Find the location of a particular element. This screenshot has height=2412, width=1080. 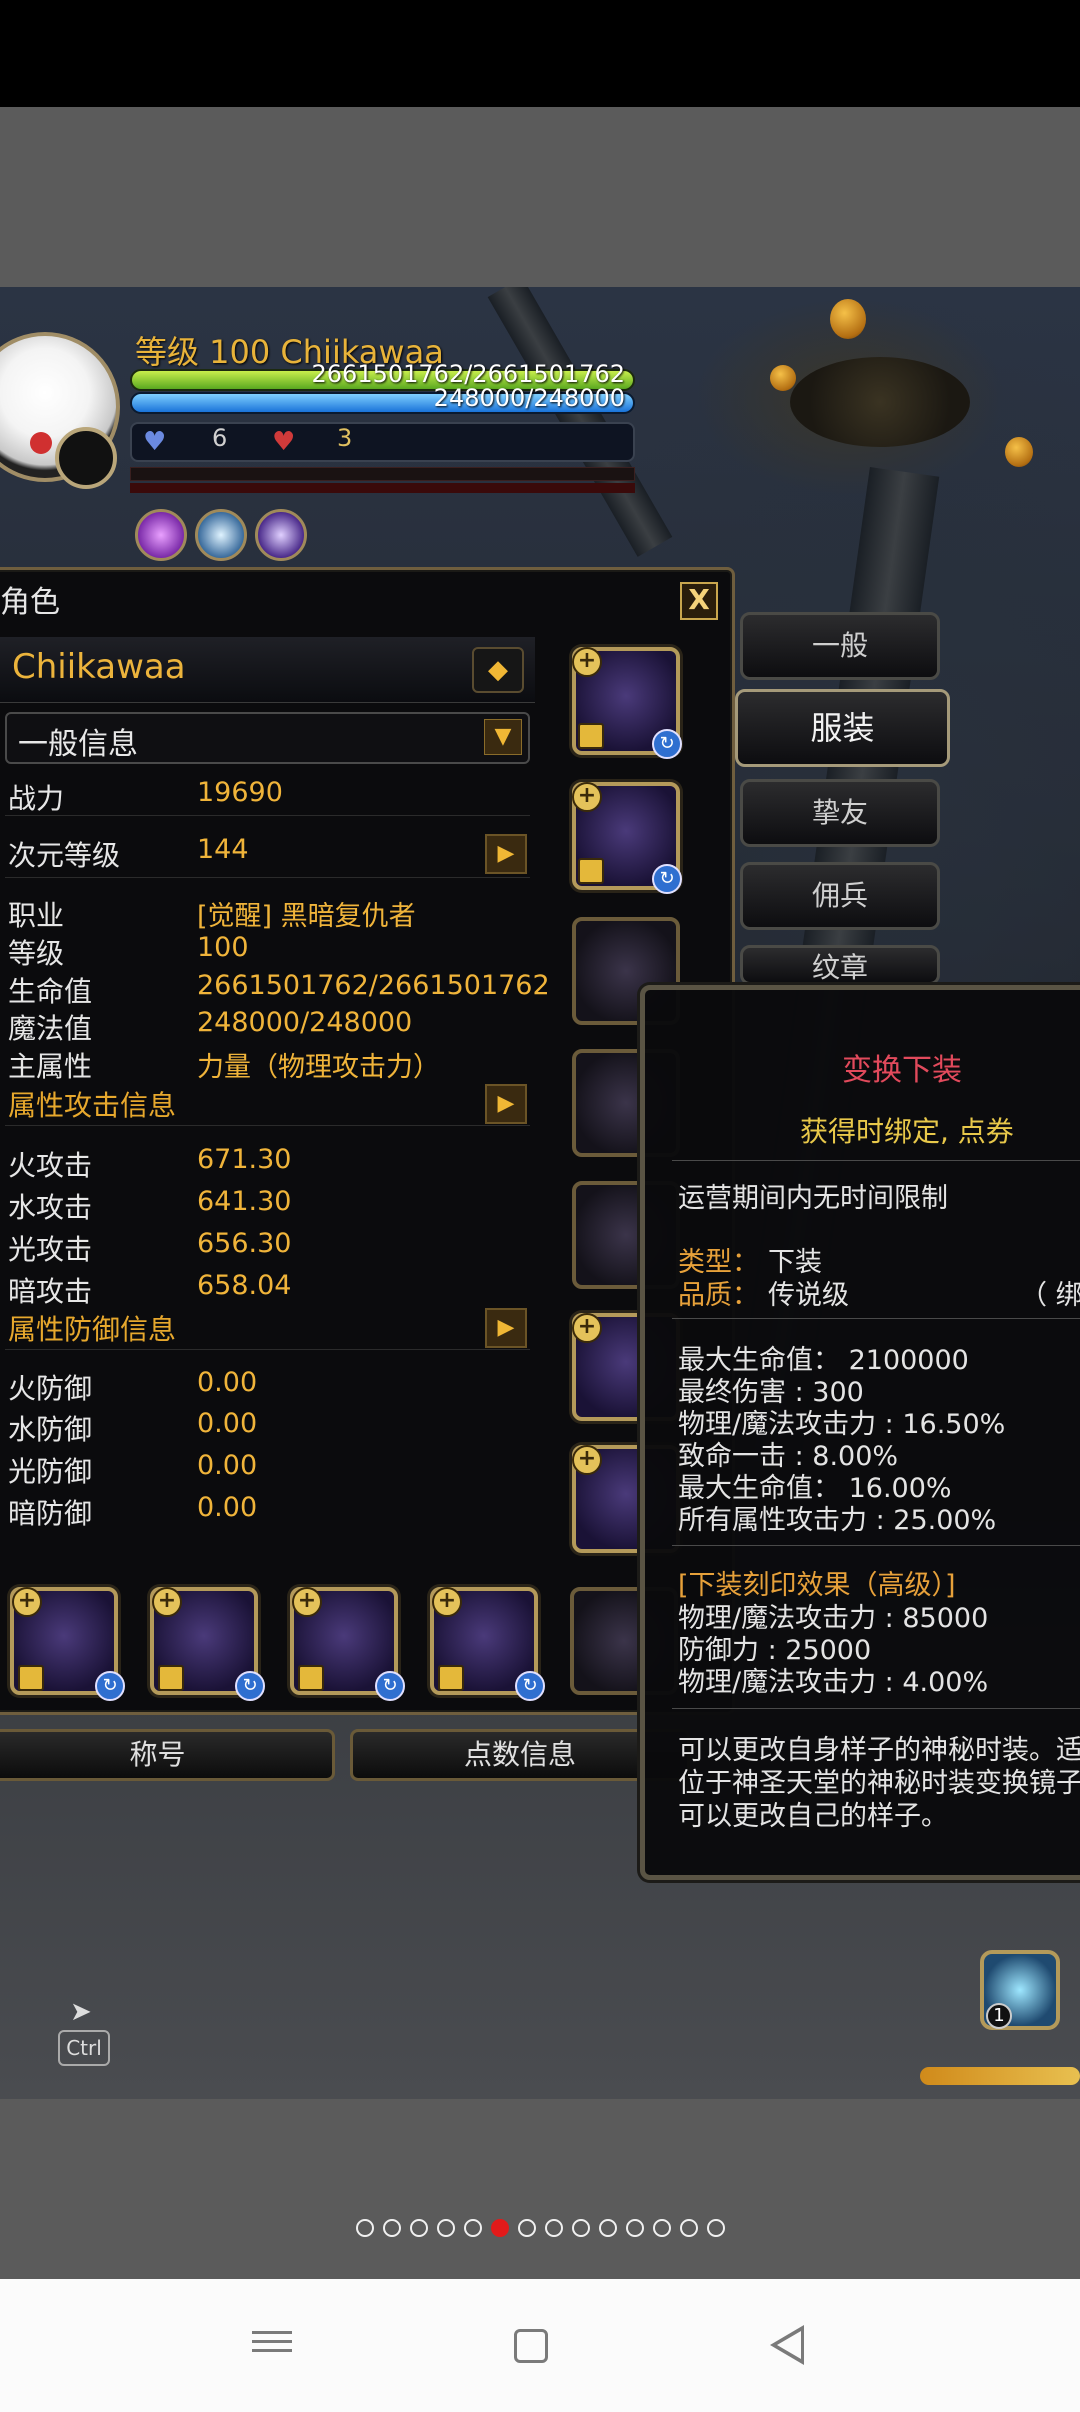

quality-label: 品质： is located at coordinates (718, 1295).